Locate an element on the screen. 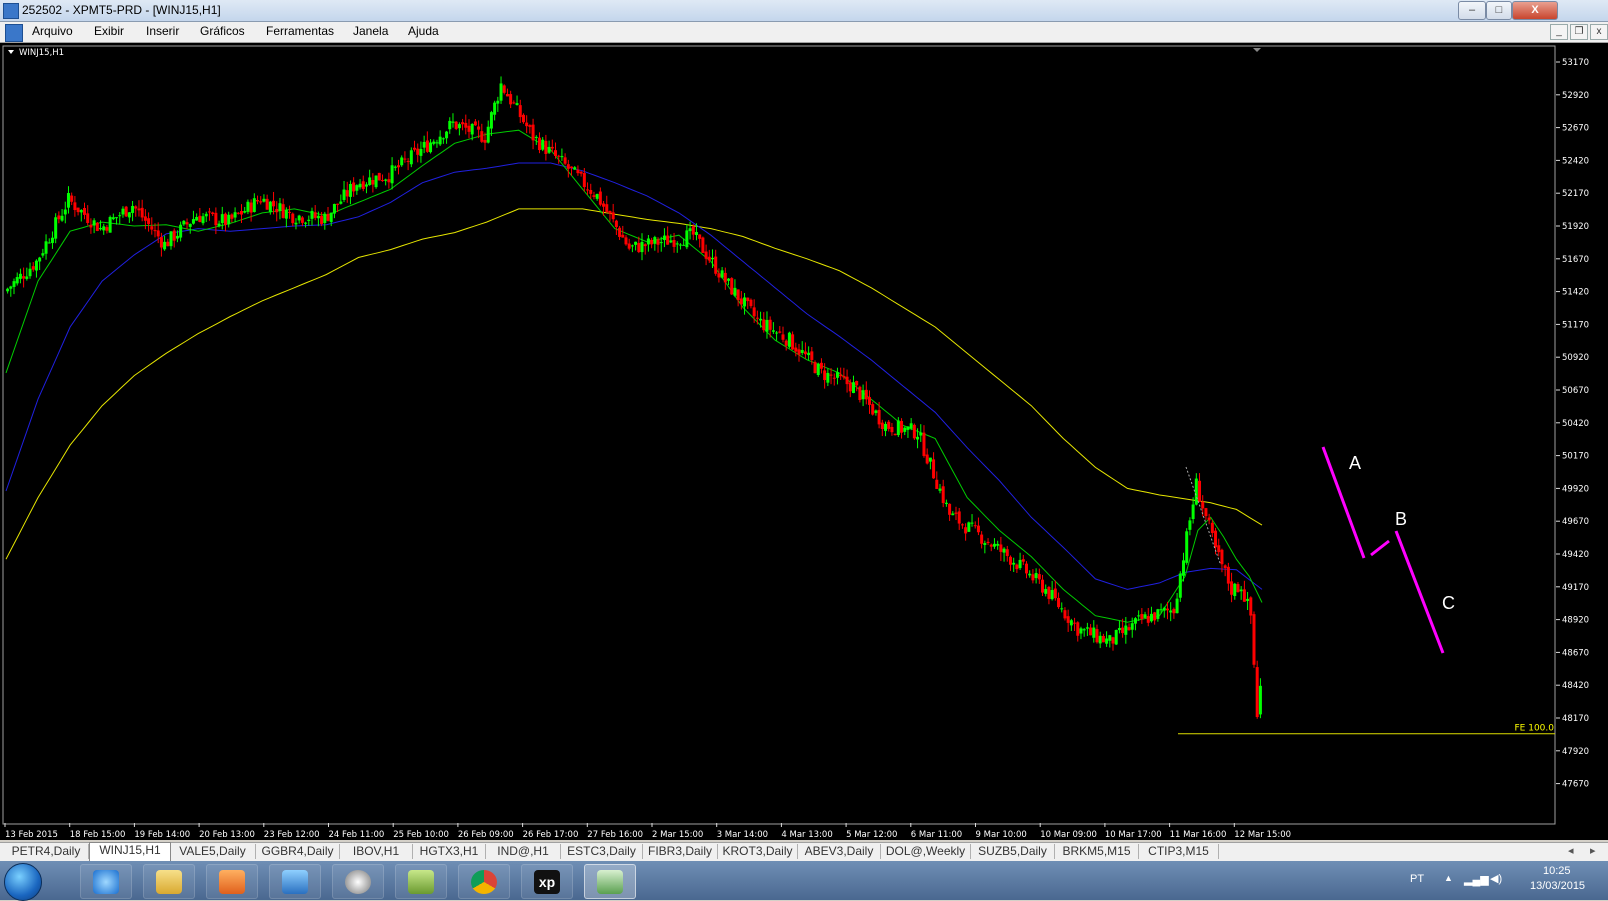  wave-b-line is located at coordinates (1380, 548).